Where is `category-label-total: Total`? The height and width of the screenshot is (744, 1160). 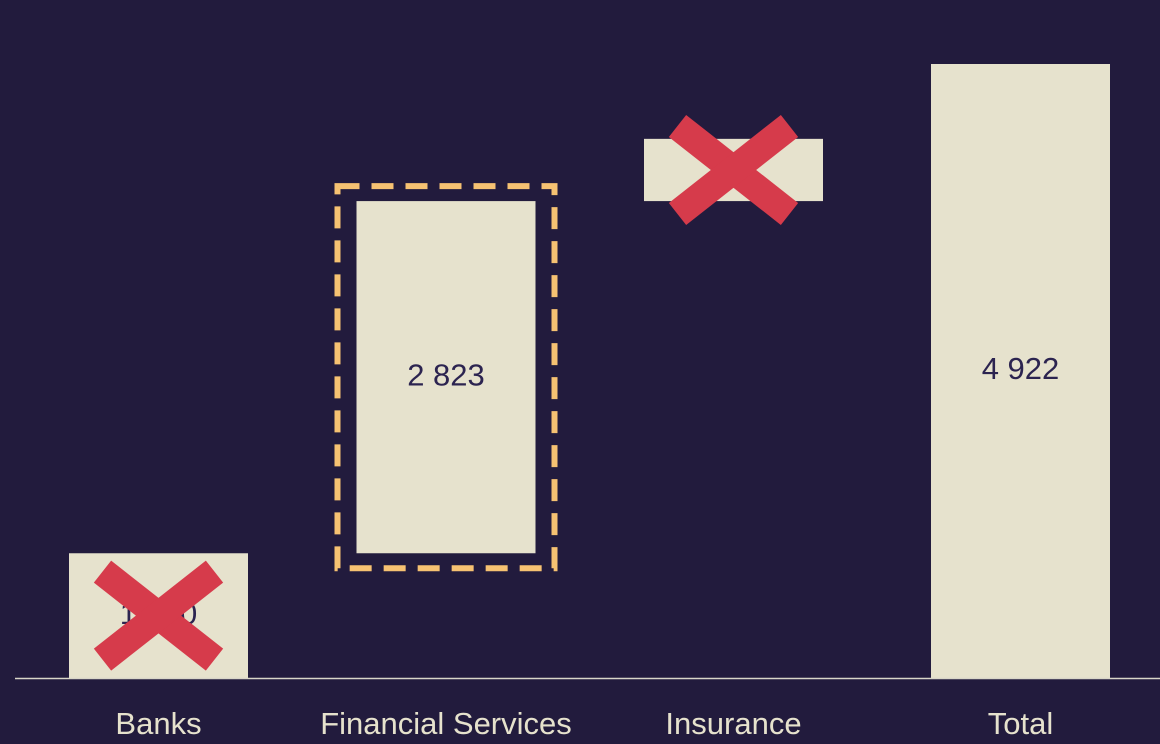
category-label-total: Total is located at coordinates (1020, 723).